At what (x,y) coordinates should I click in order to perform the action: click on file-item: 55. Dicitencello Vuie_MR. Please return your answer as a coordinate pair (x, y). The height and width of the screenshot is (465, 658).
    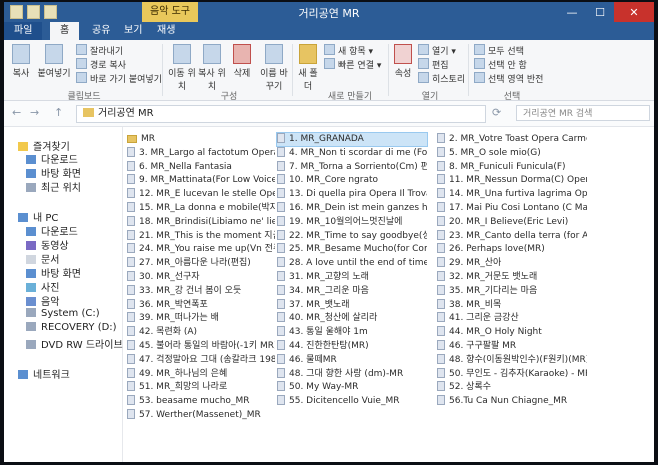
    Looking at the image, I should click on (352, 401).